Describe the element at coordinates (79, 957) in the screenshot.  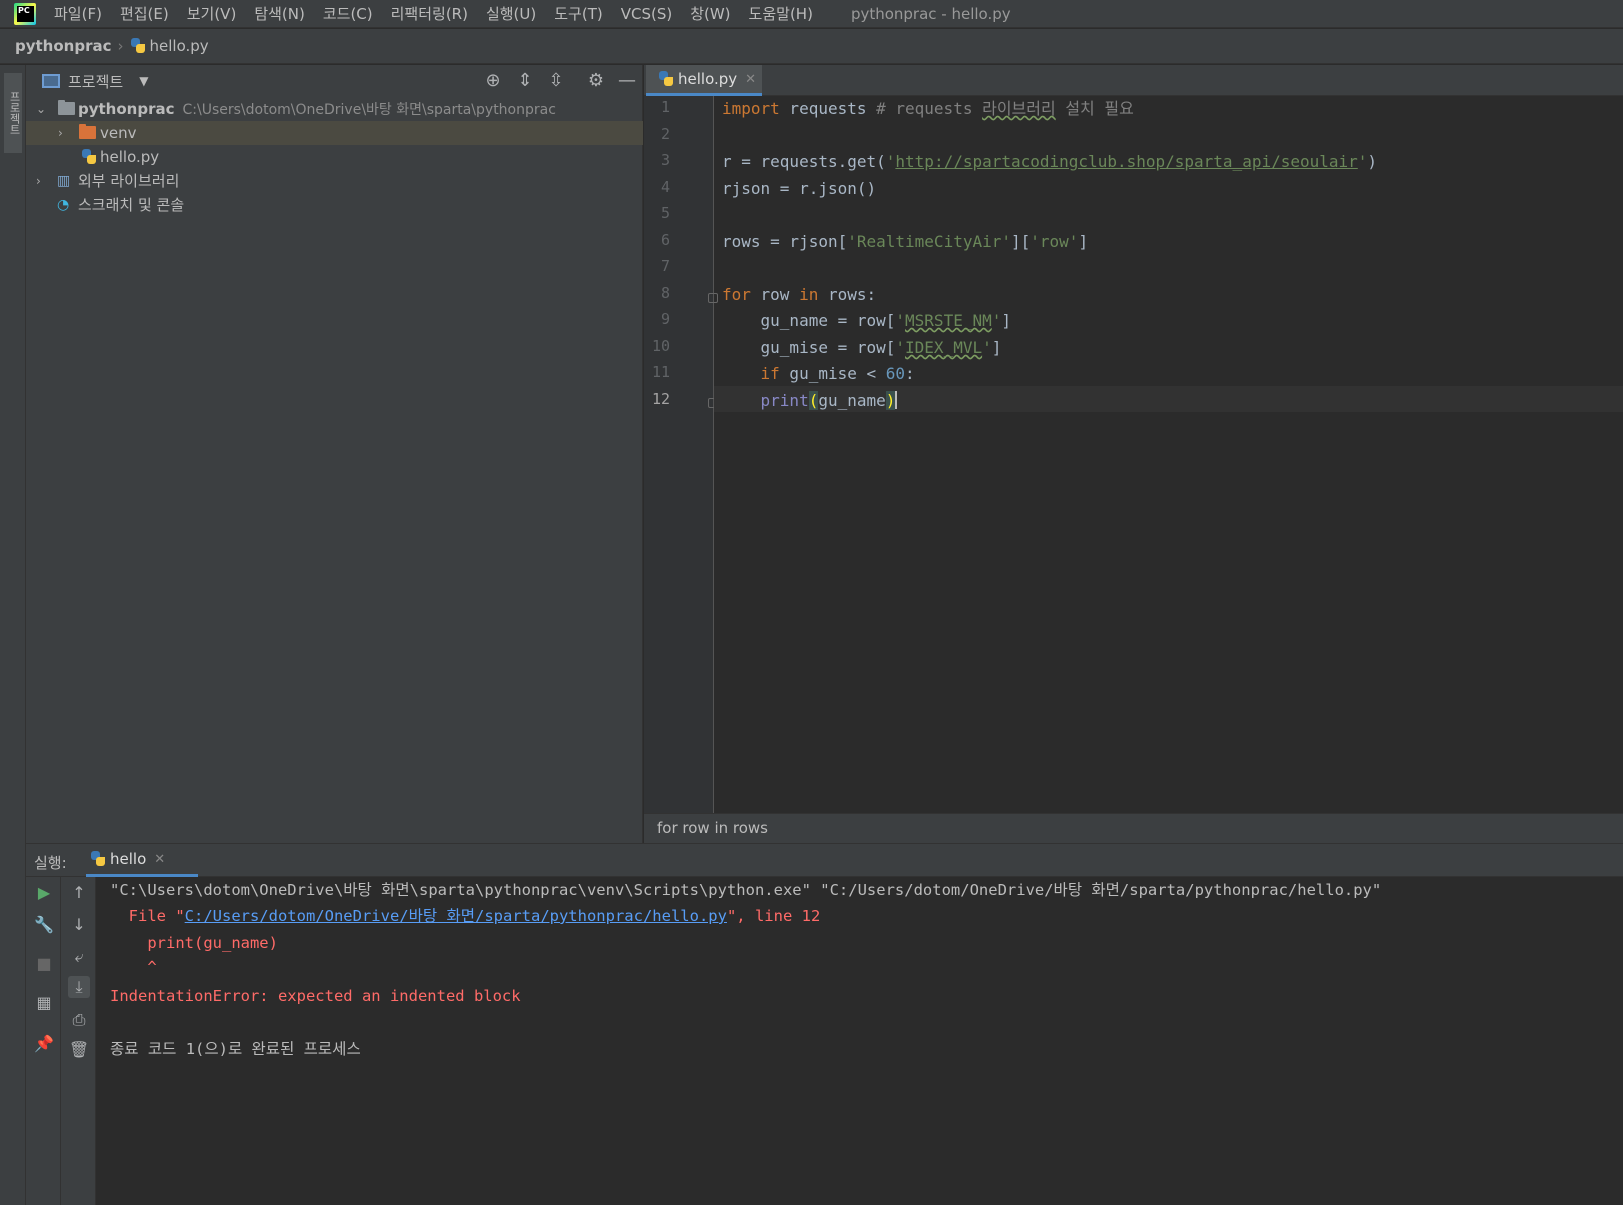
I see `soft-wrap-icon: ⤶` at that location.